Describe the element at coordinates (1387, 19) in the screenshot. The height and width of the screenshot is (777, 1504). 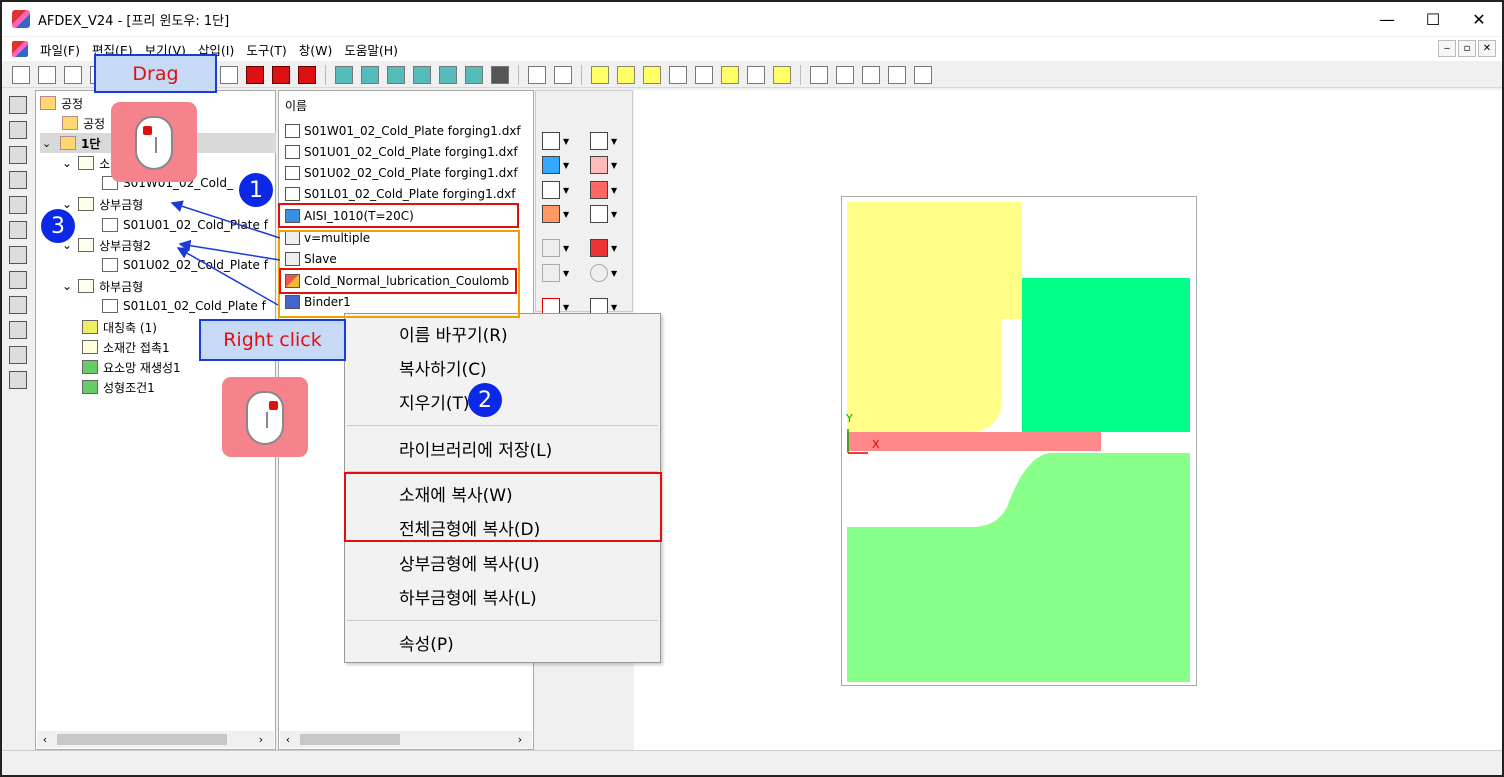
I see `minimize-button: —` at that location.